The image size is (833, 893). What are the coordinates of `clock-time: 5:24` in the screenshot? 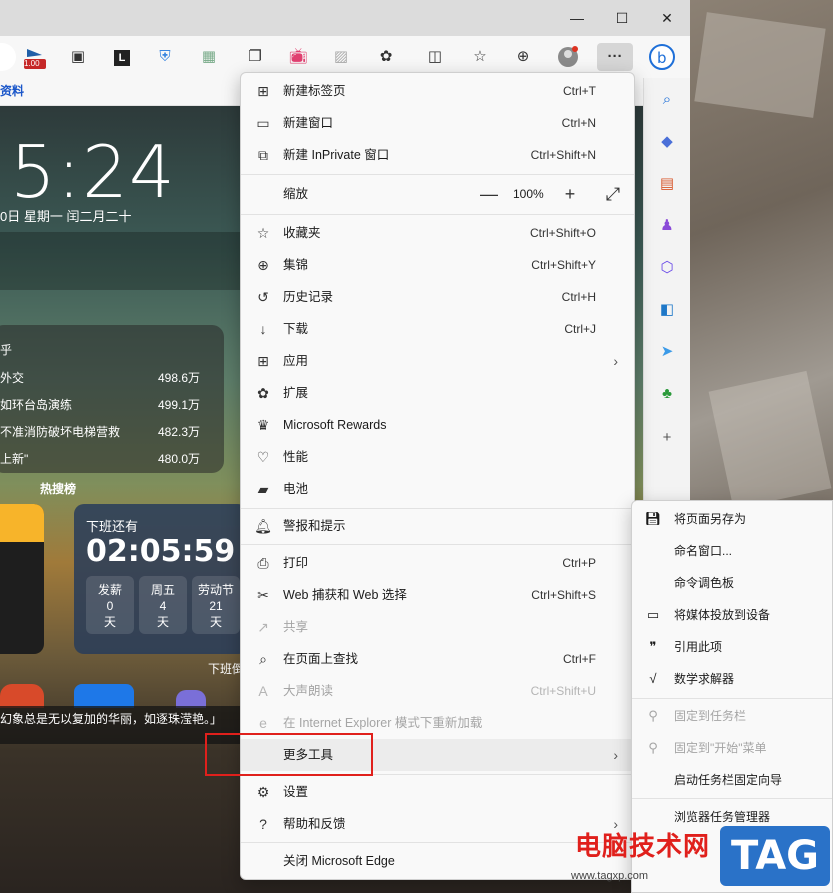 It's located at (93, 172).